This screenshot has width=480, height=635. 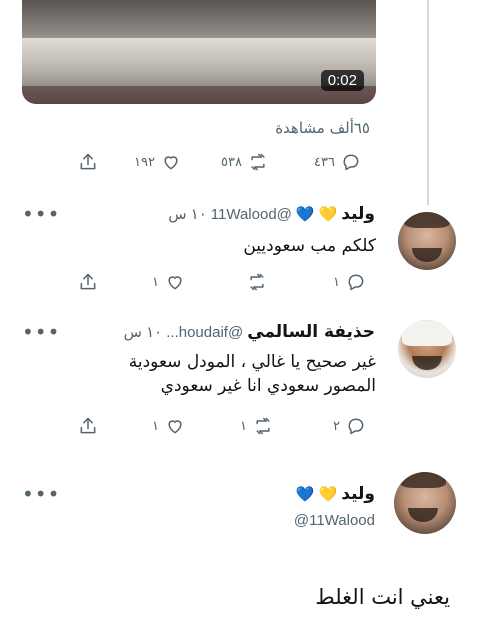 What do you see at coordinates (324, 162) in the screenshot?
I see `reply-count: ٤٣٦` at bounding box center [324, 162].